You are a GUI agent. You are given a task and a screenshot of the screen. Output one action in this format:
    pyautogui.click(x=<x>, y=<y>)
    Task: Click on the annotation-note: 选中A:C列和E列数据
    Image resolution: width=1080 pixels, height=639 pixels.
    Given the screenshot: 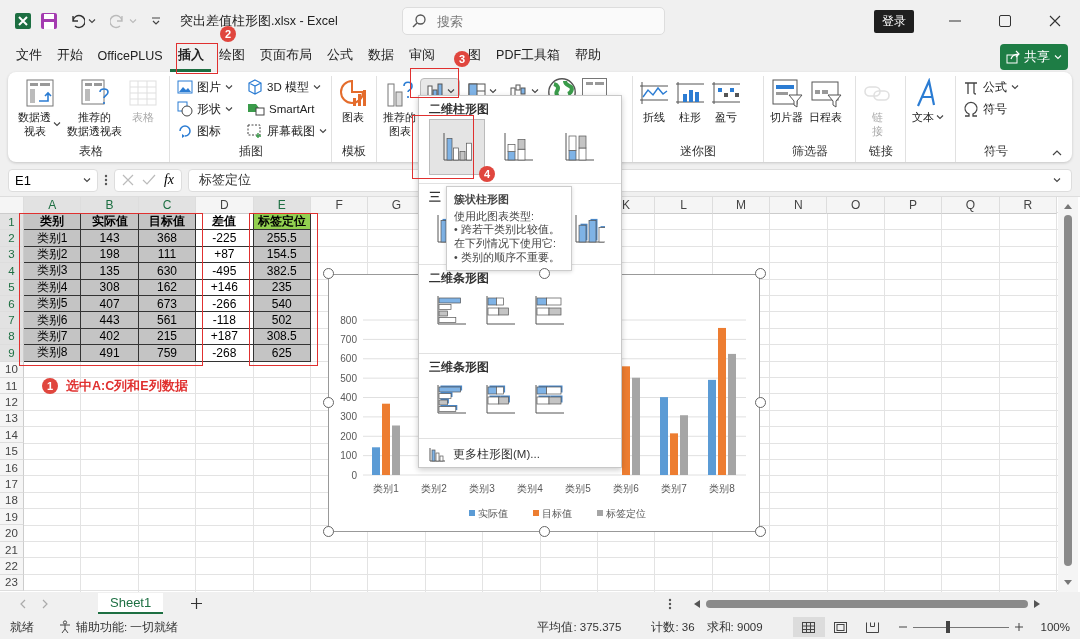 What is the action you would take?
    pyautogui.click(x=127, y=386)
    